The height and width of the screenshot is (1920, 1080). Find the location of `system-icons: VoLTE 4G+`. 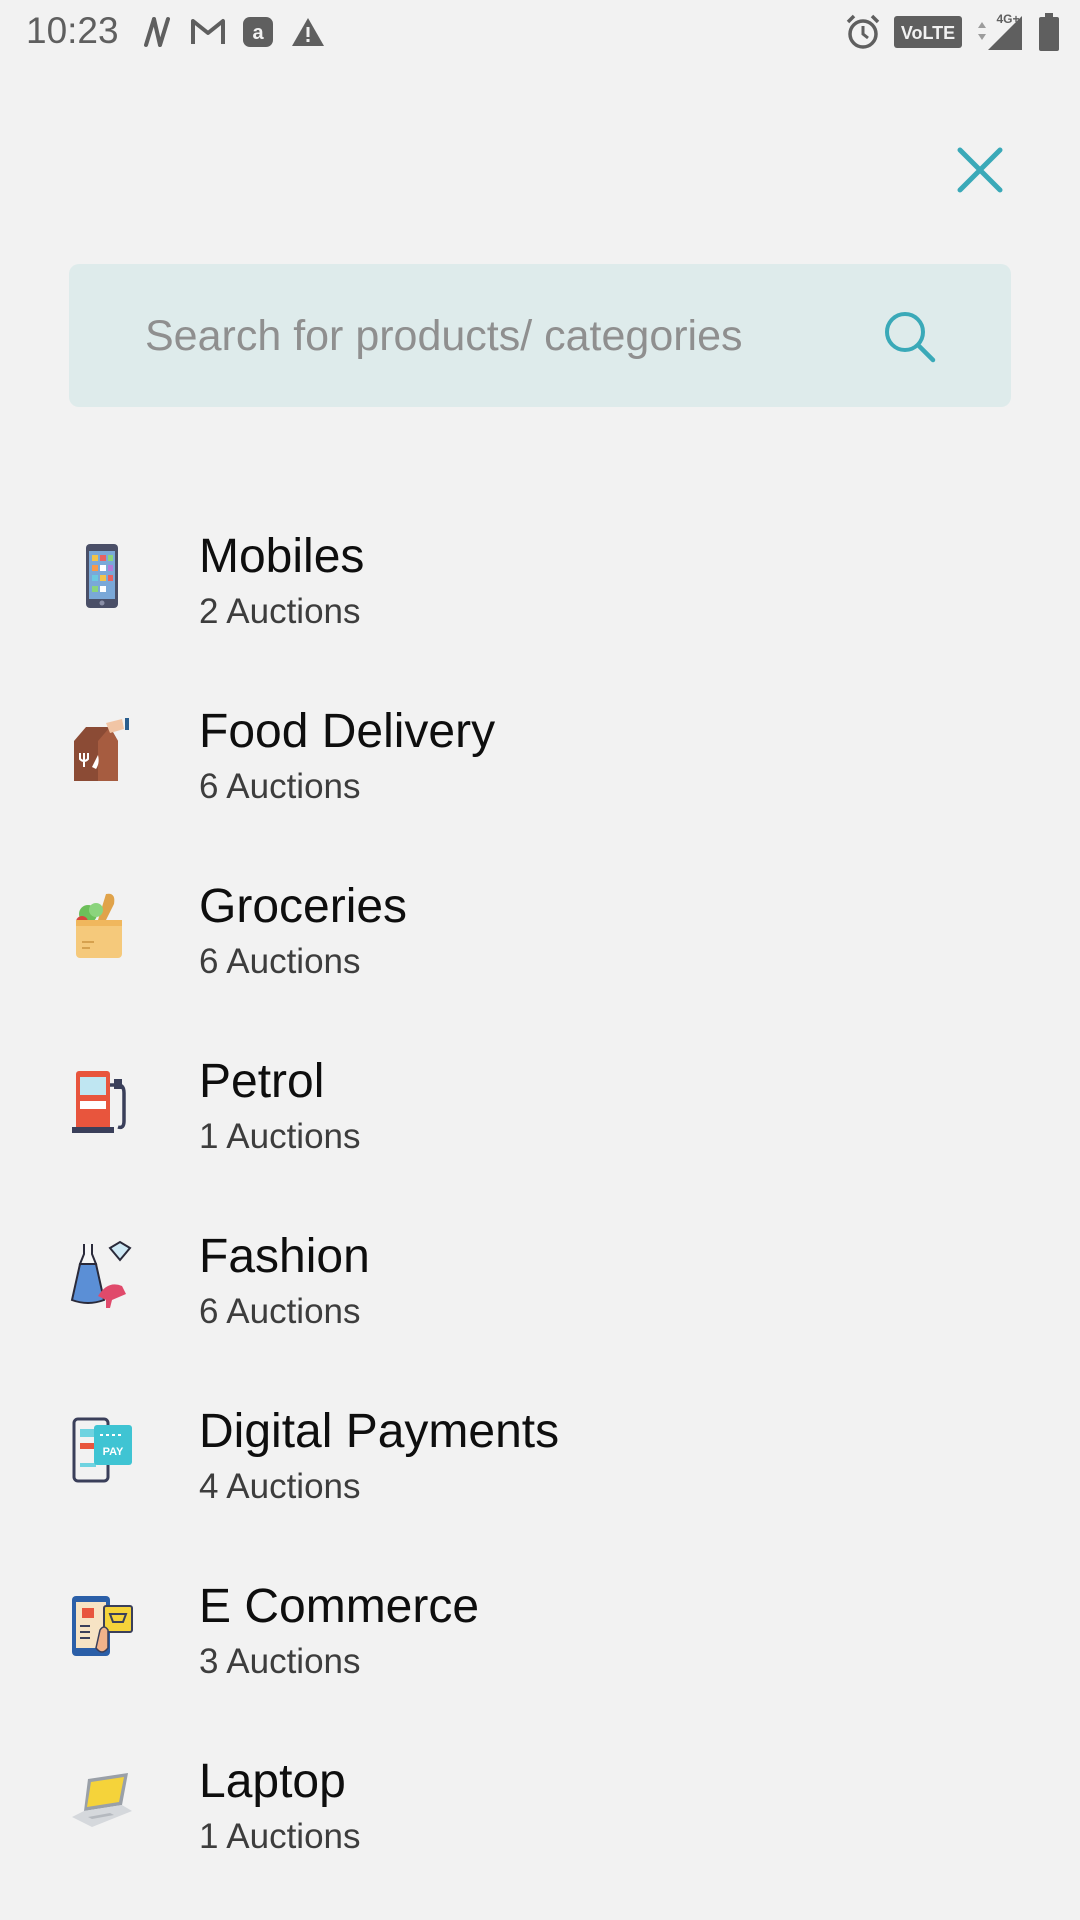

system-icons: VoLTE 4G+ is located at coordinates (952, 32).